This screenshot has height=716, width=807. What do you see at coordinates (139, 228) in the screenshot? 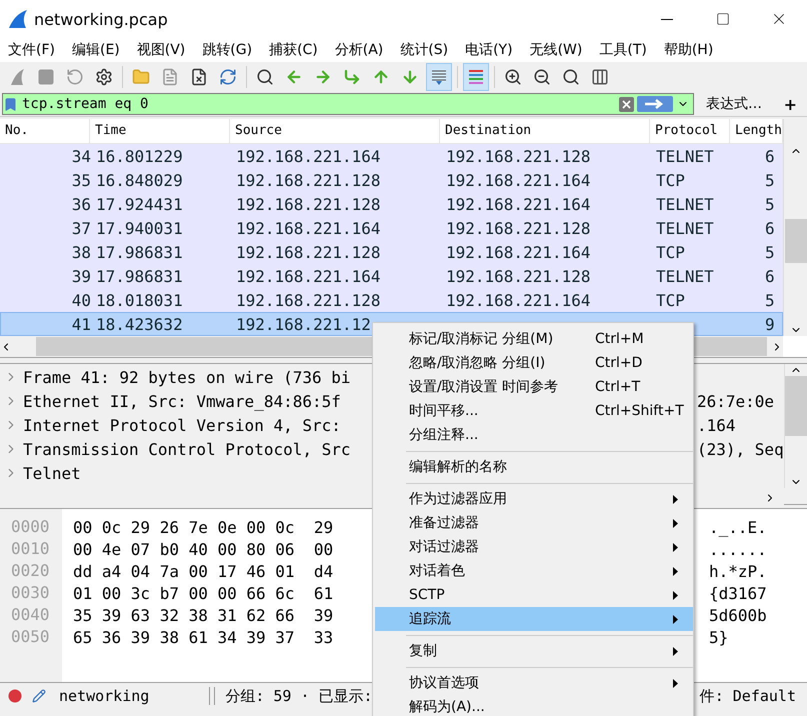
I see `table-cell-text: 17.940031` at bounding box center [139, 228].